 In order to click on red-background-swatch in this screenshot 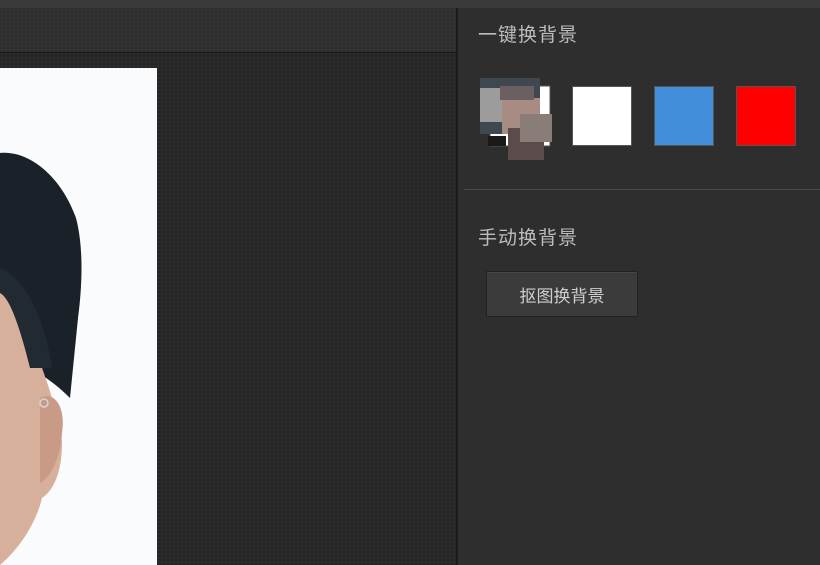, I will do `click(766, 116)`.